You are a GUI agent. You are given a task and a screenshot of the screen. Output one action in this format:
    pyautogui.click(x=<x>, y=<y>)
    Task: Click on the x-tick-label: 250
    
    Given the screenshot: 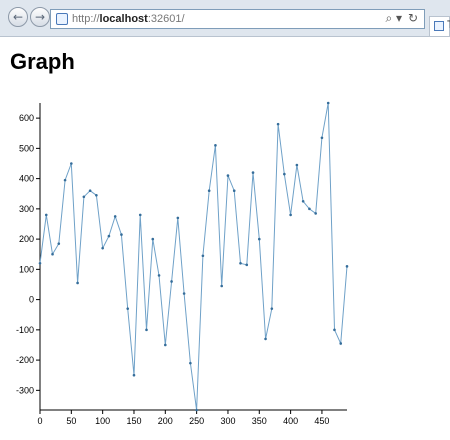 What is the action you would take?
    pyautogui.click(x=196, y=421)
    